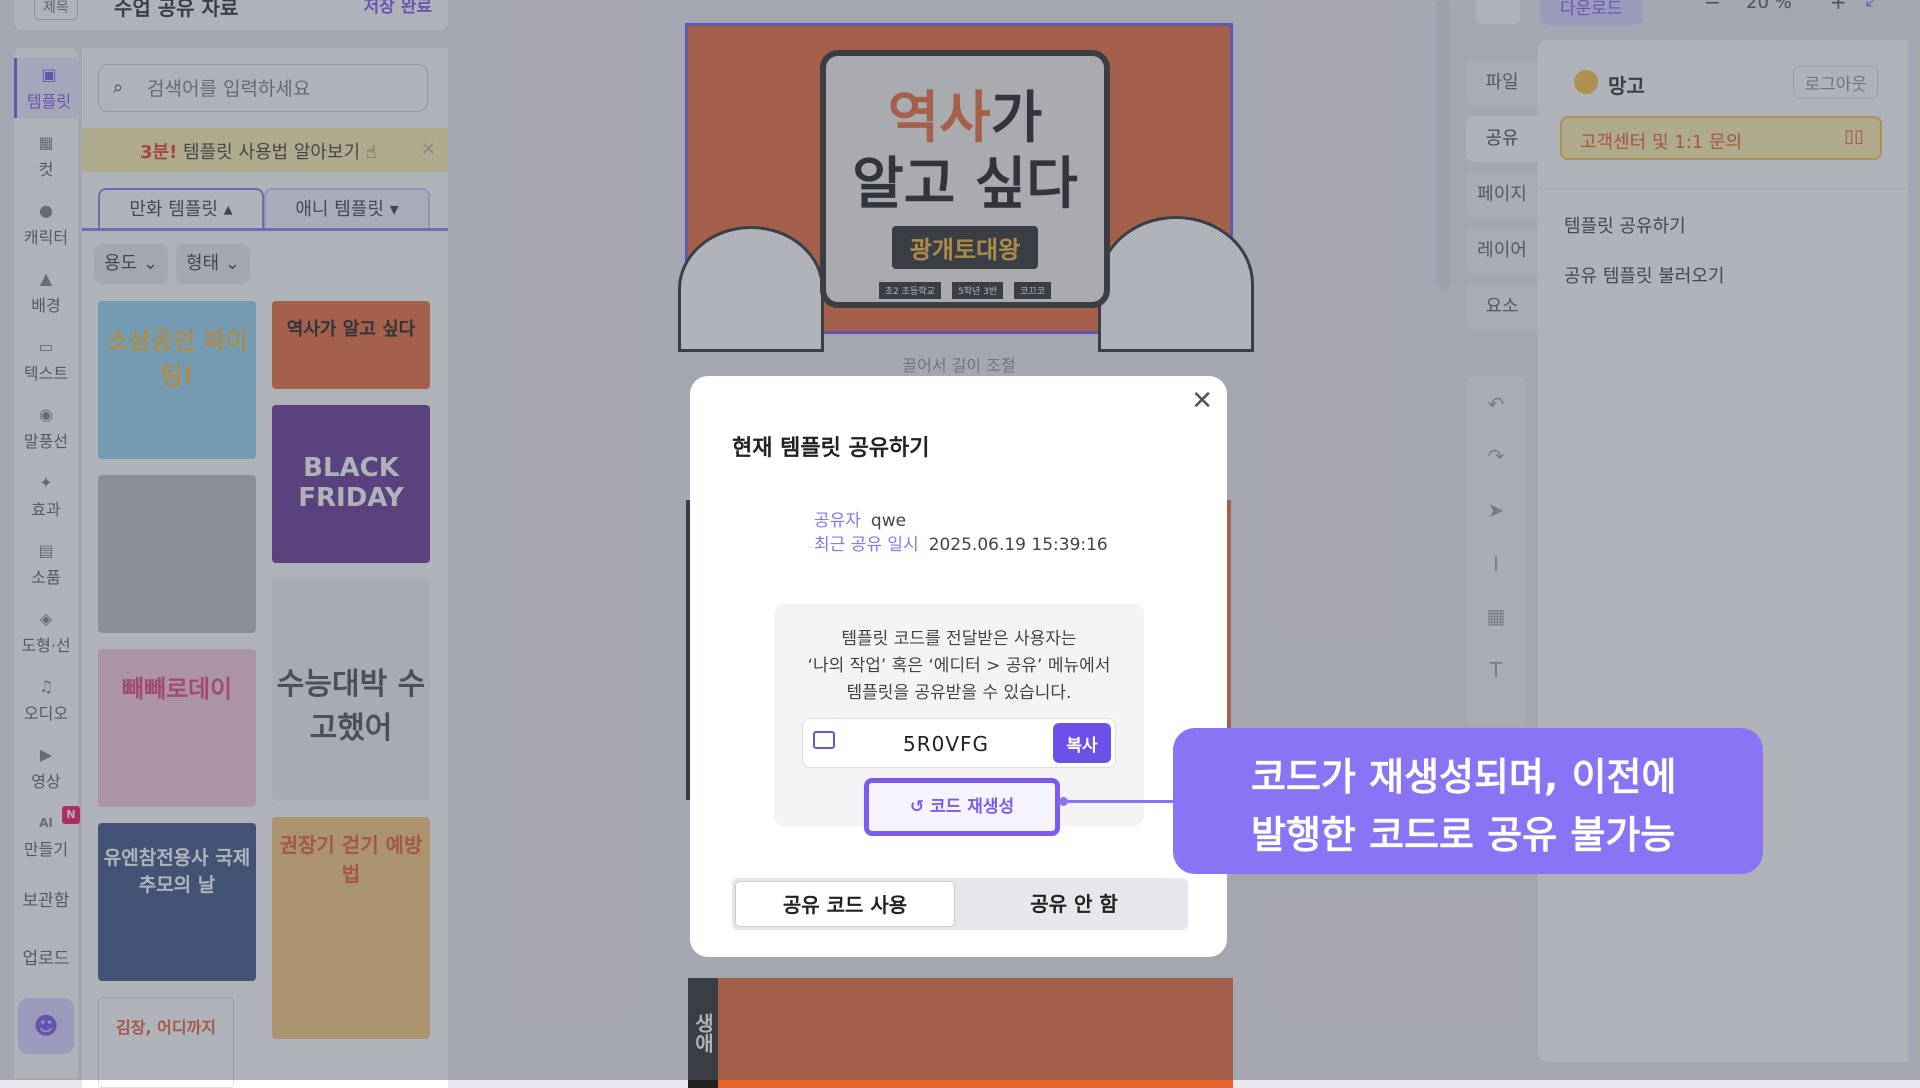  What do you see at coordinates (946, 744) in the screenshot?
I see `share-code: 5R0VFG` at bounding box center [946, 744].